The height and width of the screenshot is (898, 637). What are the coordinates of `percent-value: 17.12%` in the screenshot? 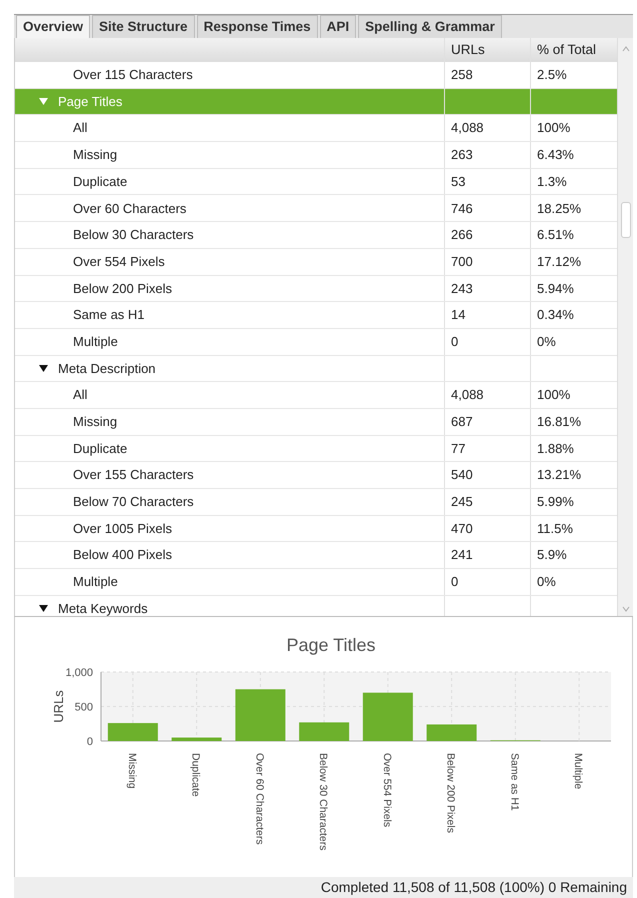 It's located at (559, 261).